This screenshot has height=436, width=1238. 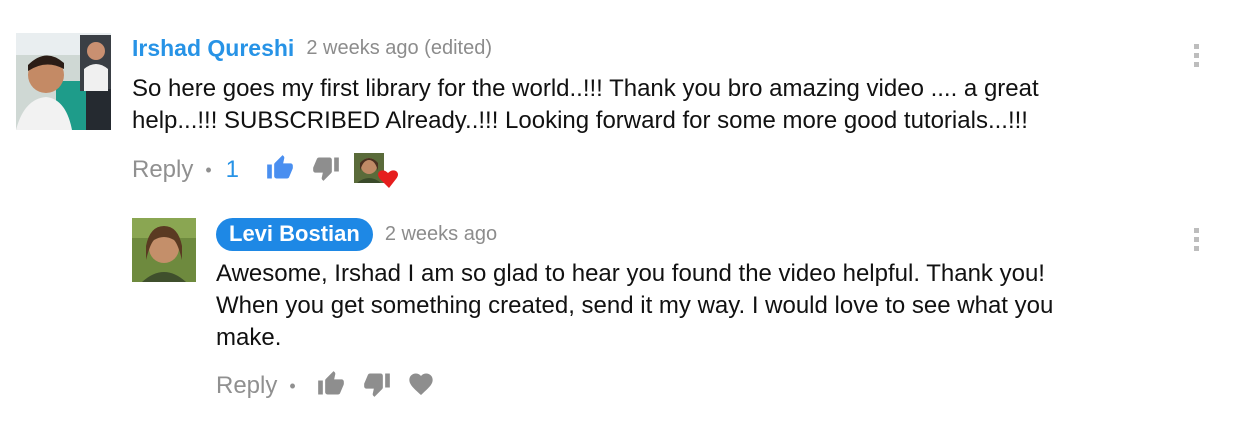 I want to click on comment-timestamp: 2 weeks ago (edited), so click(x=399, y=48).